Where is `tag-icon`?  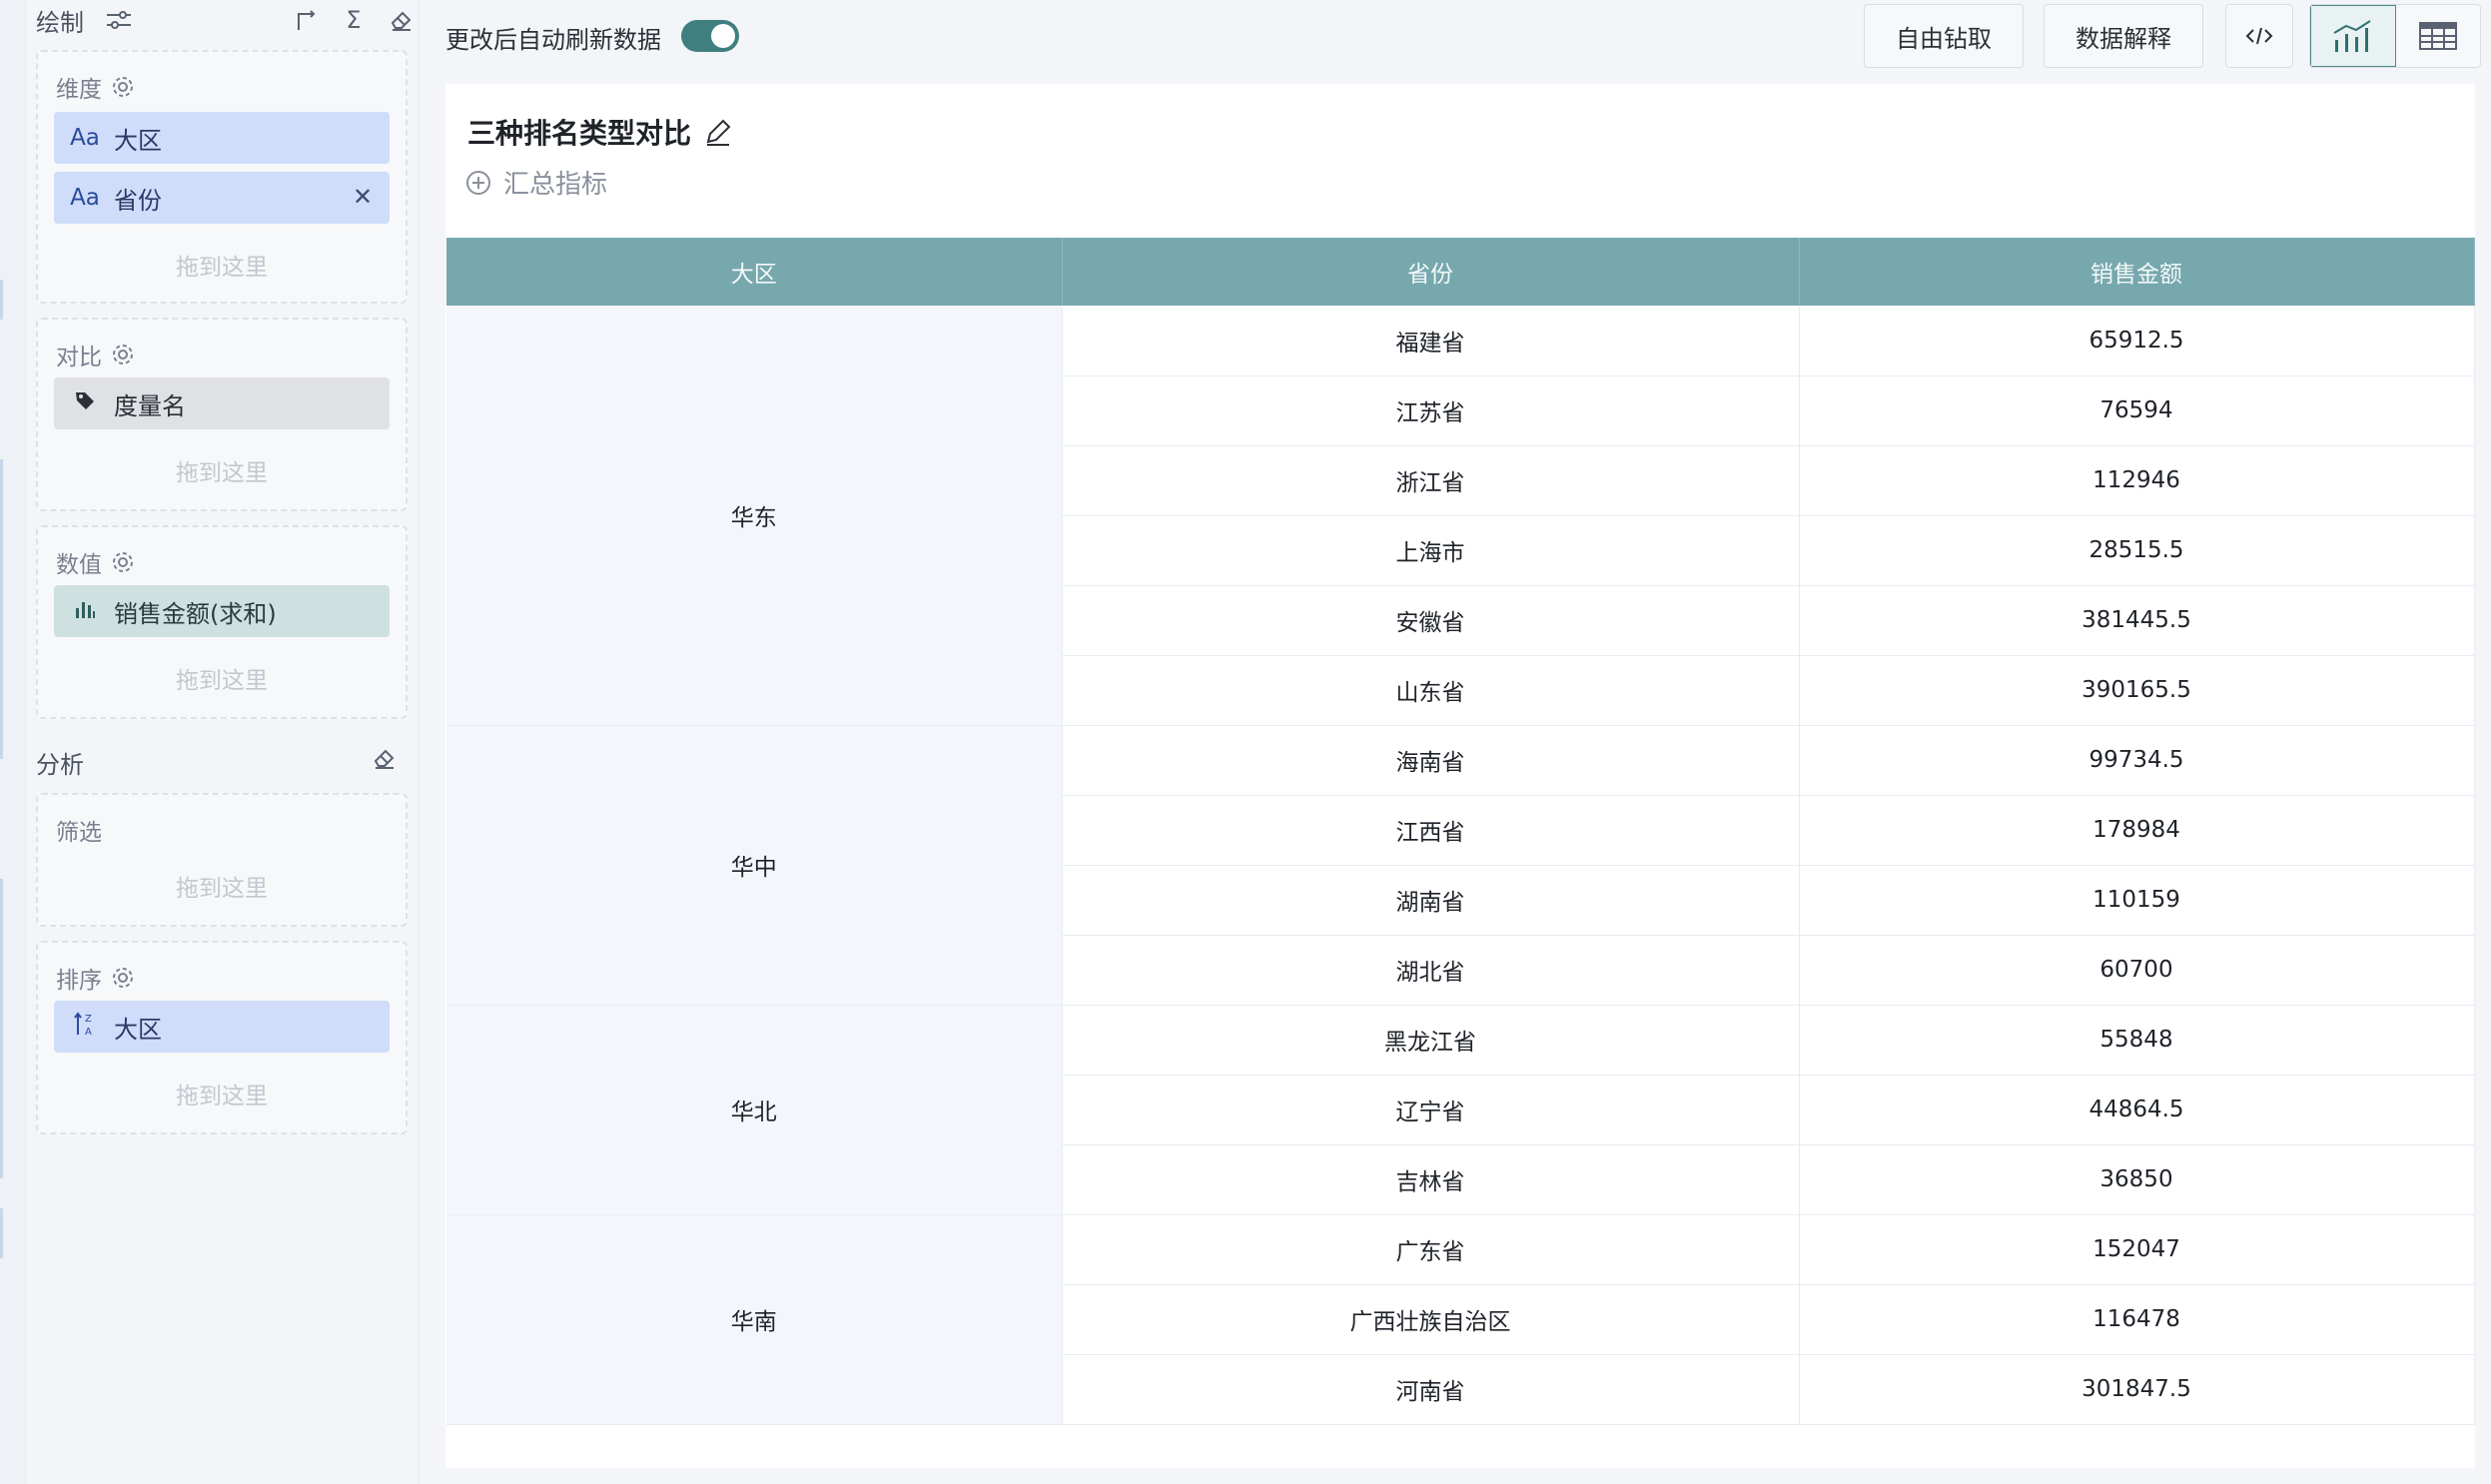
tag-icon is located at coordinates (85, 403).